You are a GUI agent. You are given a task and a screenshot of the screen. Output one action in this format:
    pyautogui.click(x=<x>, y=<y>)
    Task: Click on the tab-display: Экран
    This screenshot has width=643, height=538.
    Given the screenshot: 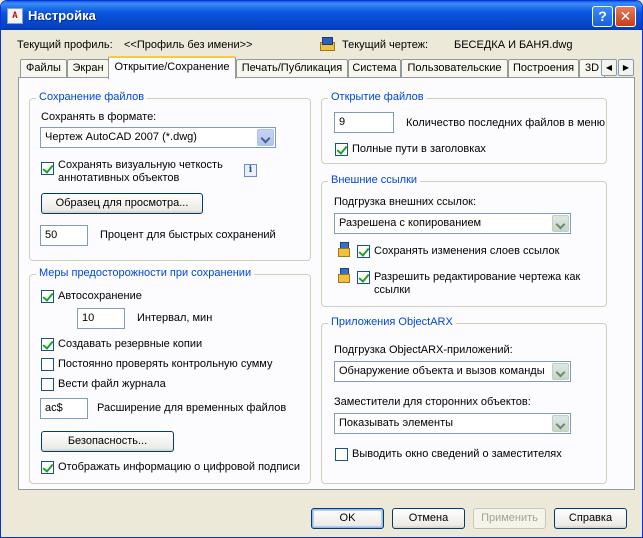 What is the action you would take?
    pyautogui.click(x=88, y=68)
    